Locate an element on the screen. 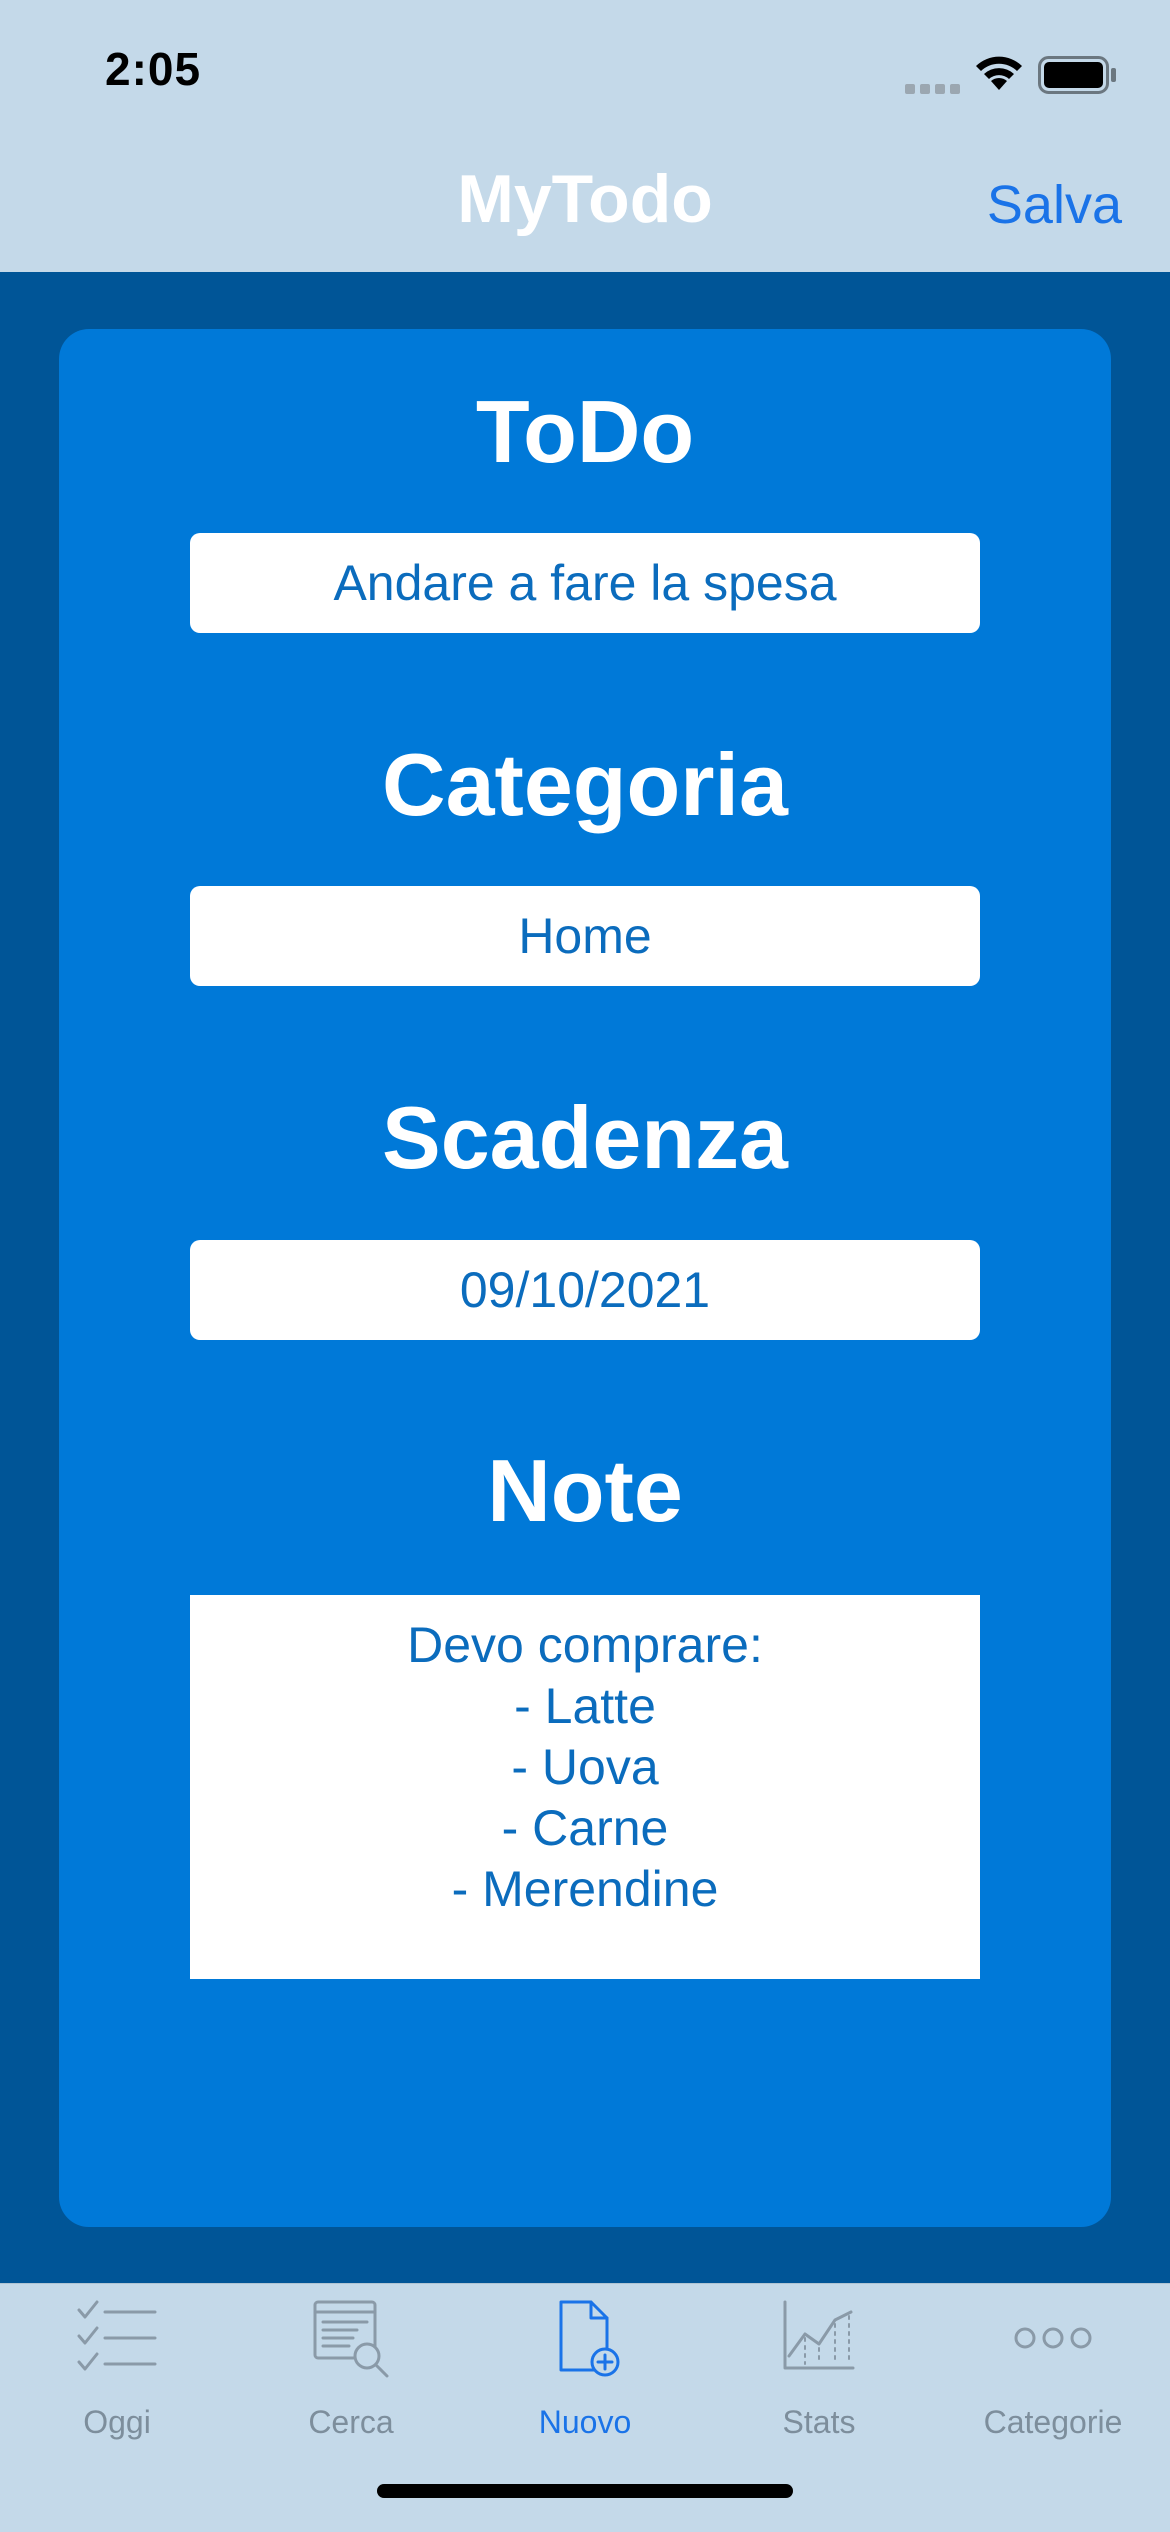 The height and width of the screenshot is (2532, 1170). status-bar: 2:05 is located at coordinates (585, 75).